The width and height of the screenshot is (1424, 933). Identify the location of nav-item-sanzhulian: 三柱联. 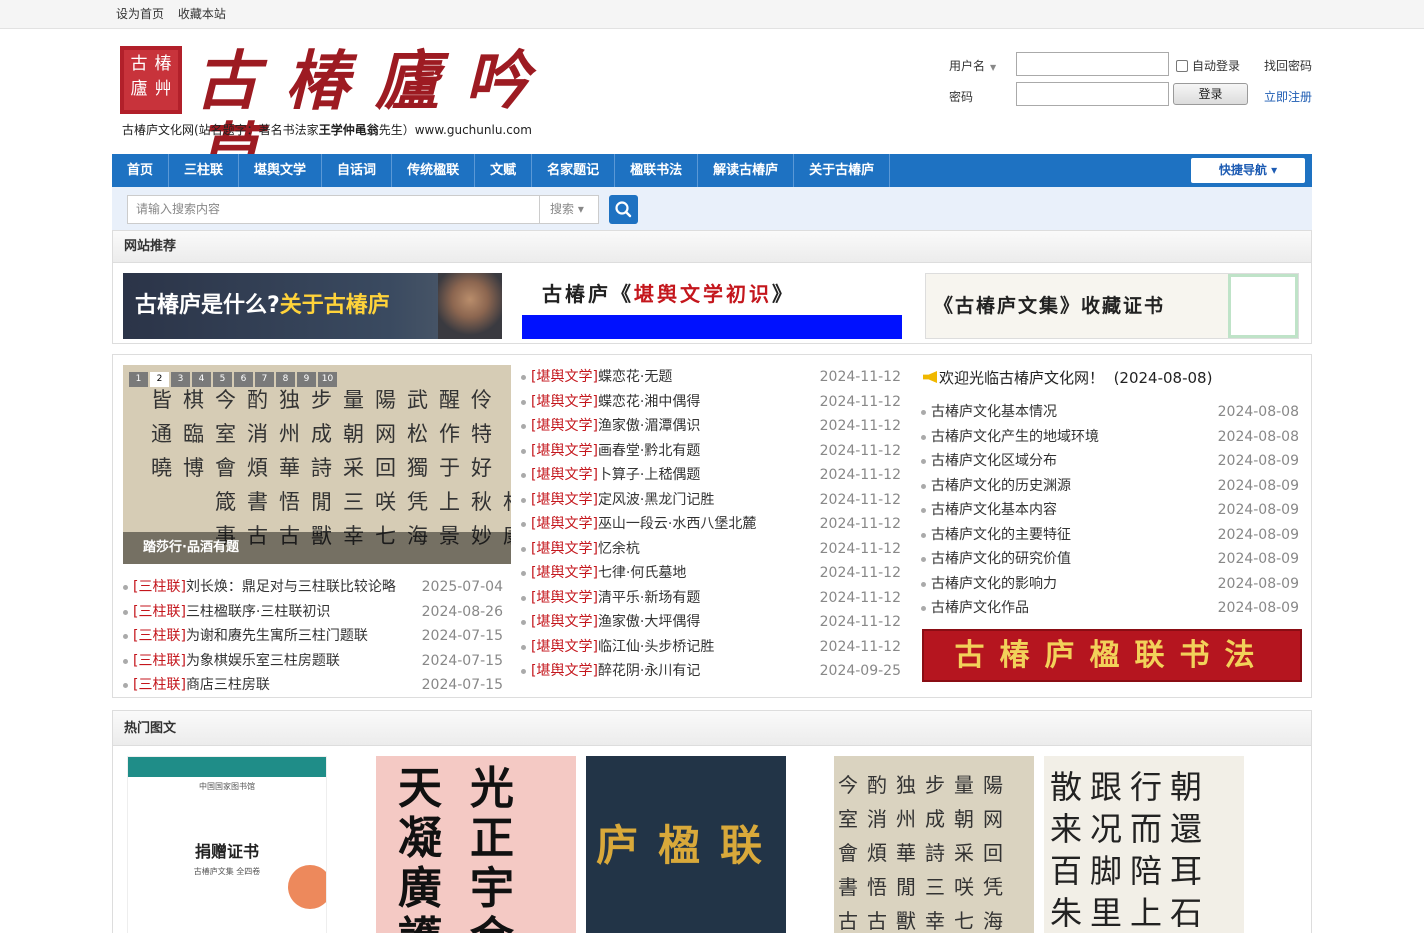
(204, 170).